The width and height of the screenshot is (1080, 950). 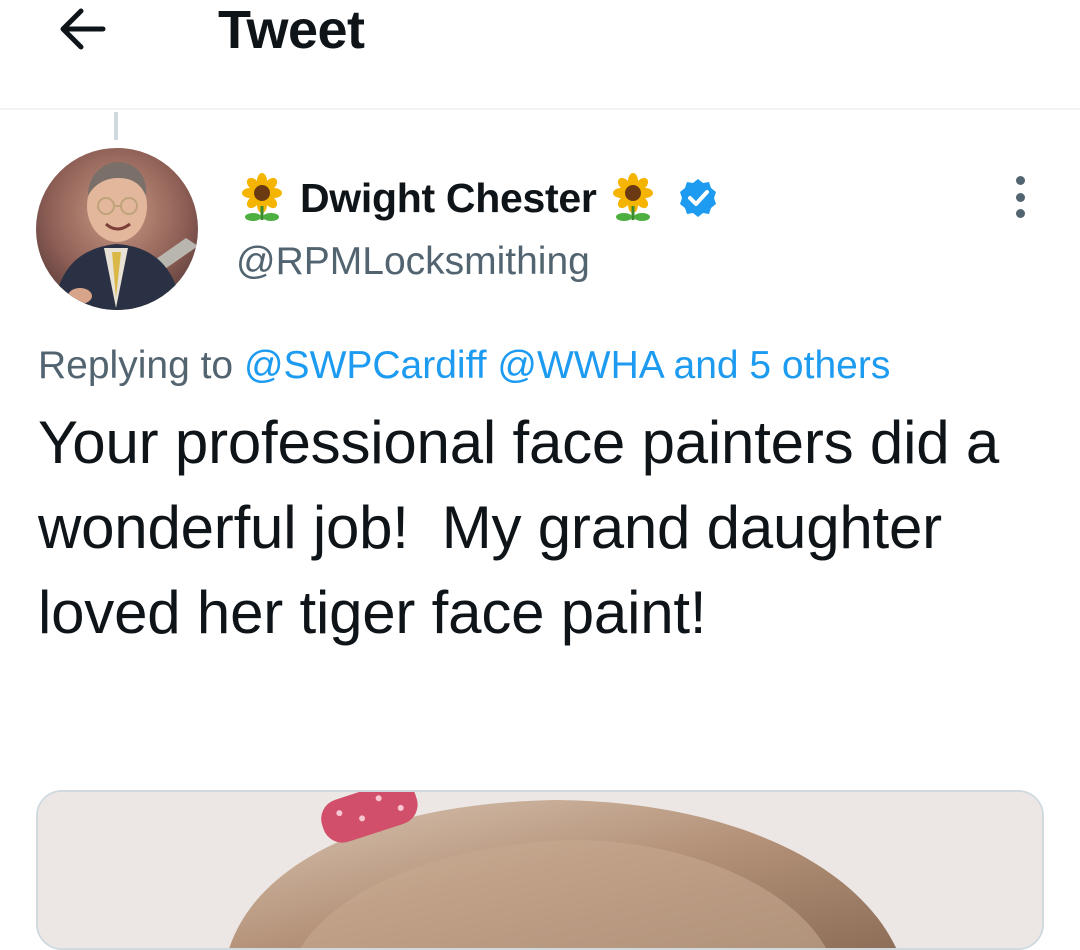 I want to click on author-name-row: Dwight Chester, so click(x=477, y=198).